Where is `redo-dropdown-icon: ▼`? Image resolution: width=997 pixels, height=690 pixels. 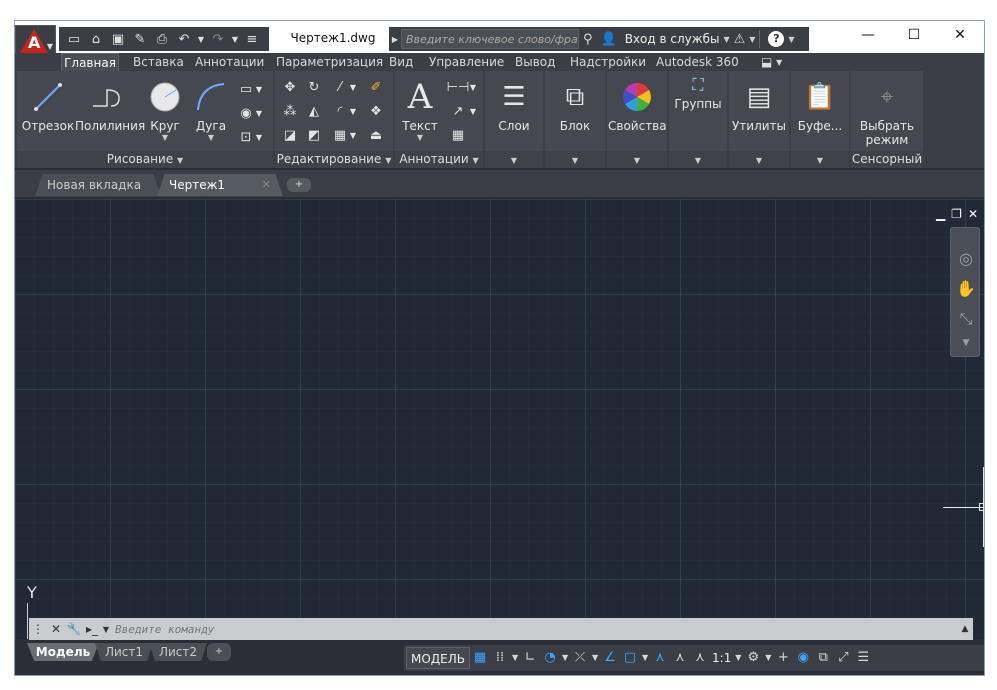
redo-dropdown-icon: ▼ is located at coordinates (235, 39).